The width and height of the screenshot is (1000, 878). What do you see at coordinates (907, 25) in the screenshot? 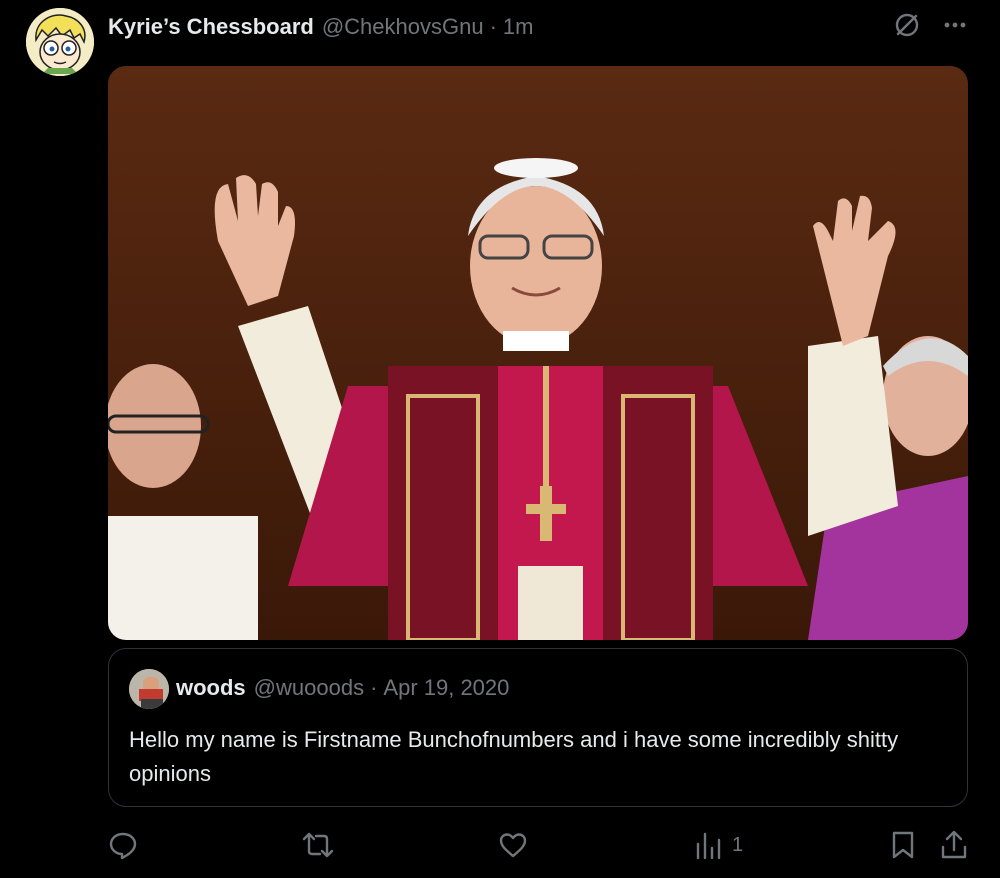
I see `grok-icon` at bounding box center [907, 25].